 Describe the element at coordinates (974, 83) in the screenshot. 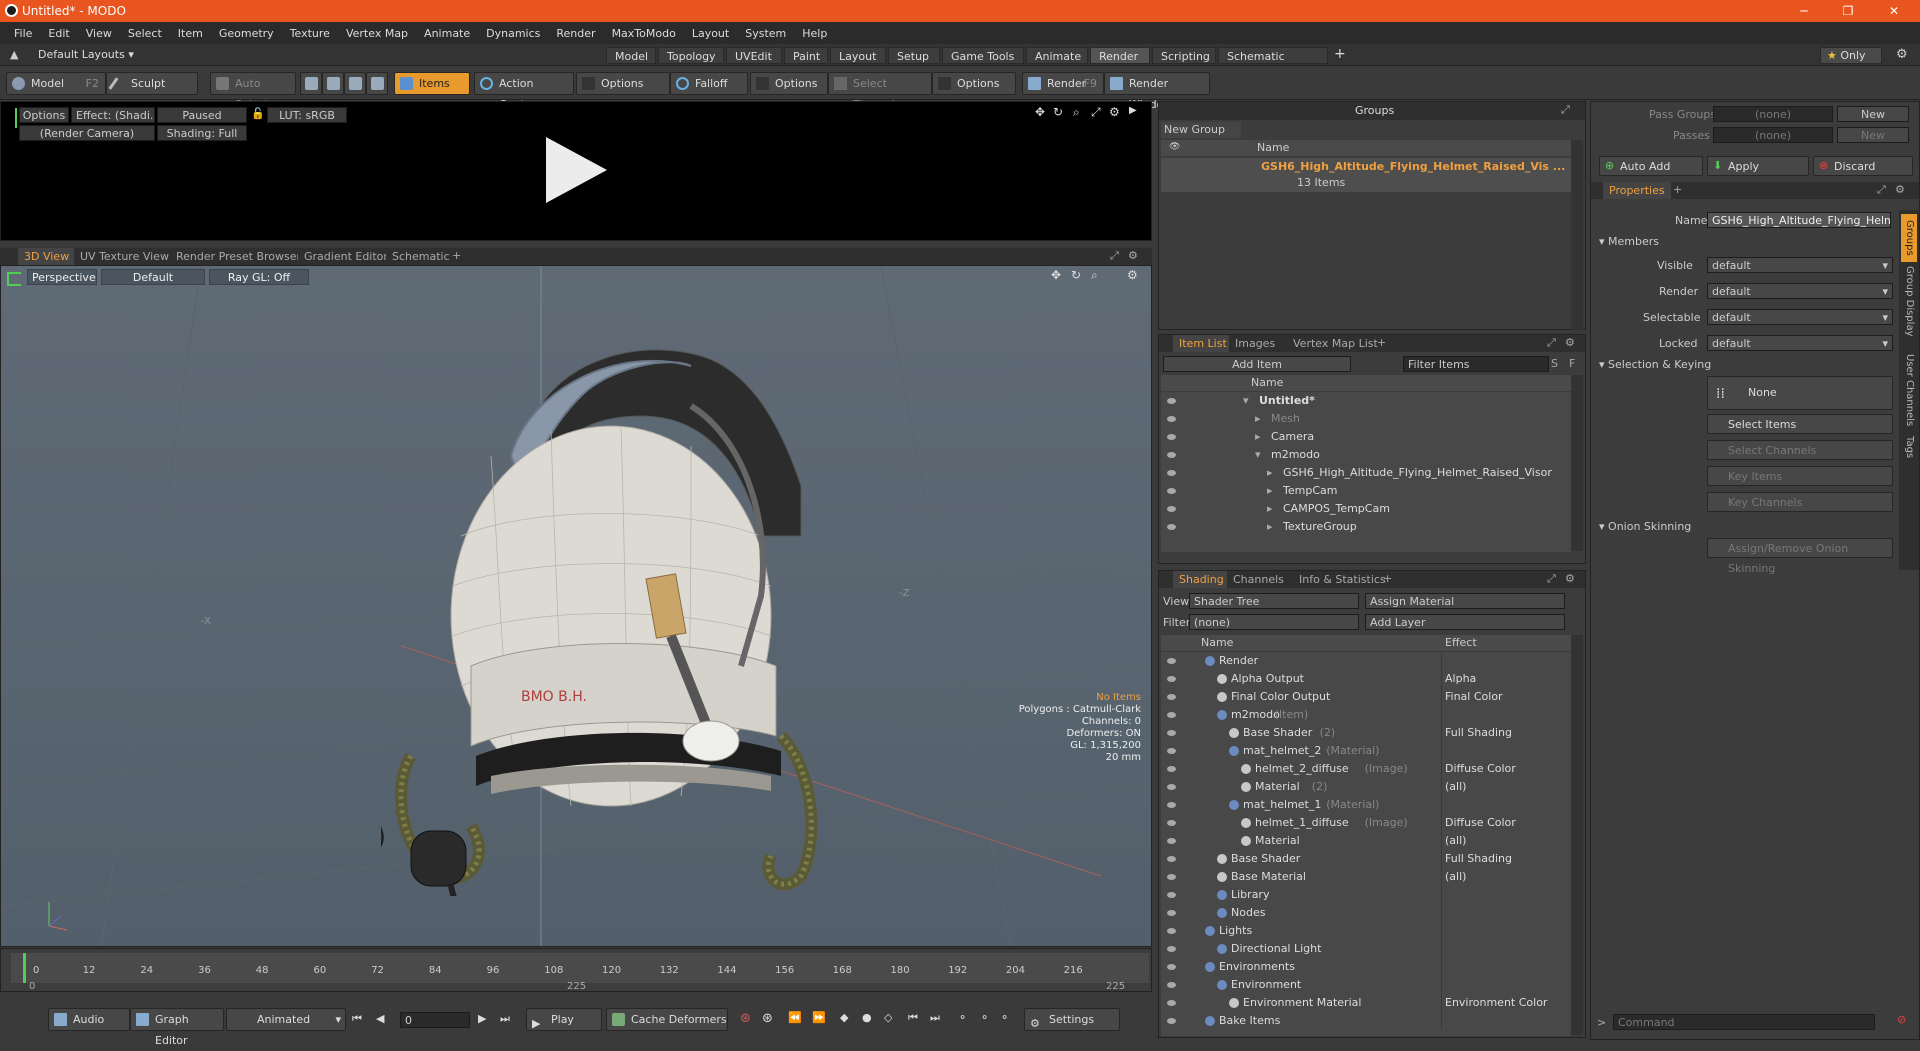

I see `select-through-options-button: Options` at that location.